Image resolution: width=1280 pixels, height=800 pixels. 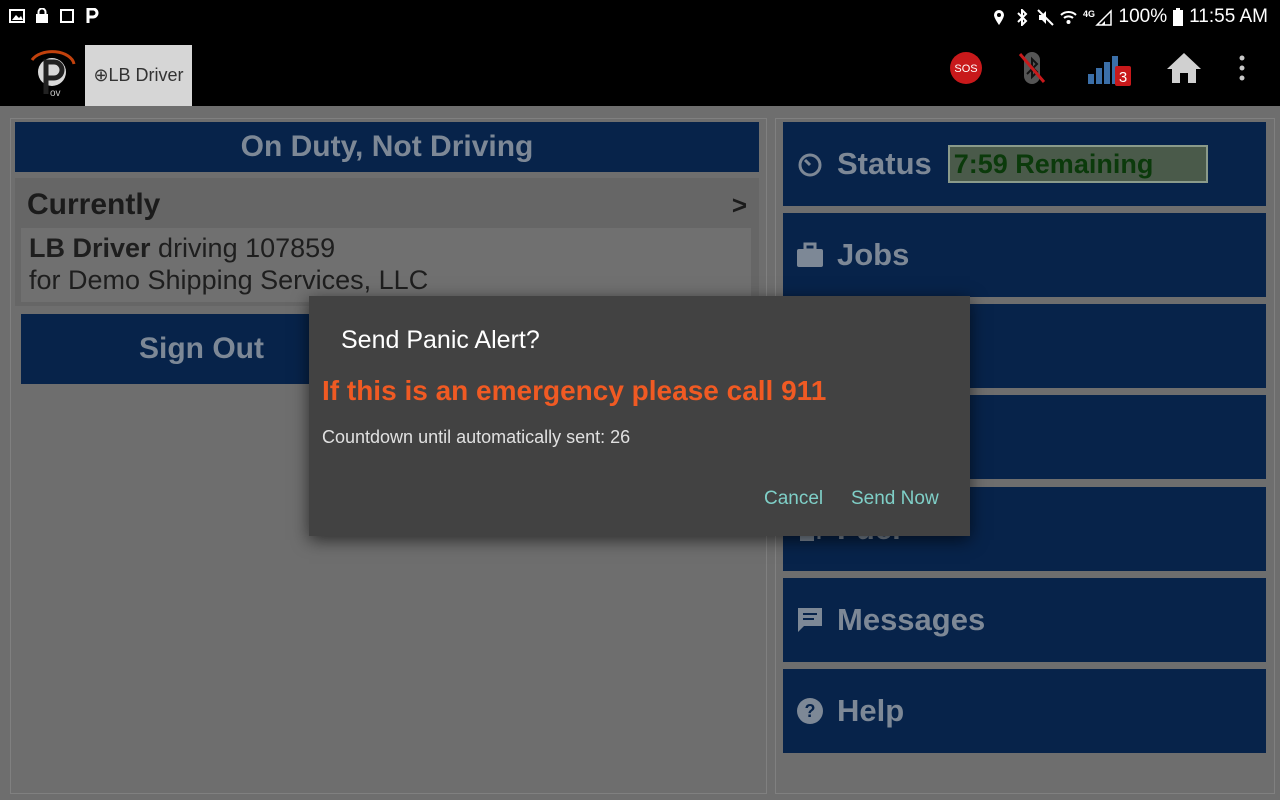 What do you see at coordinates (1123, 77) in the screenshot?
I see `signal-badge: 3` at bounding box center [1123, 77].